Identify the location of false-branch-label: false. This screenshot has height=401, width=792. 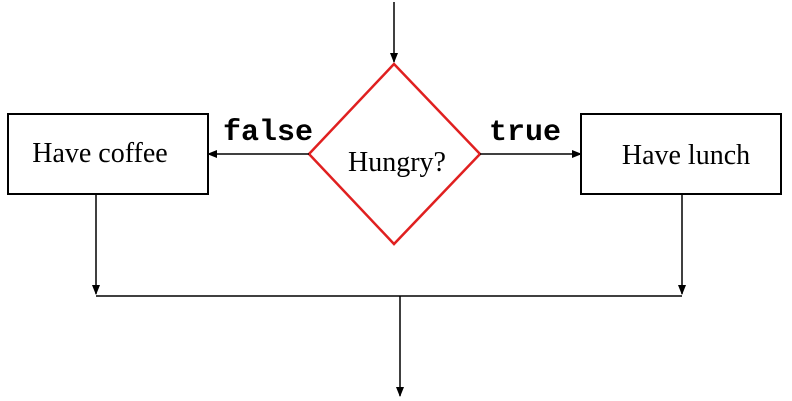
(268, 133).